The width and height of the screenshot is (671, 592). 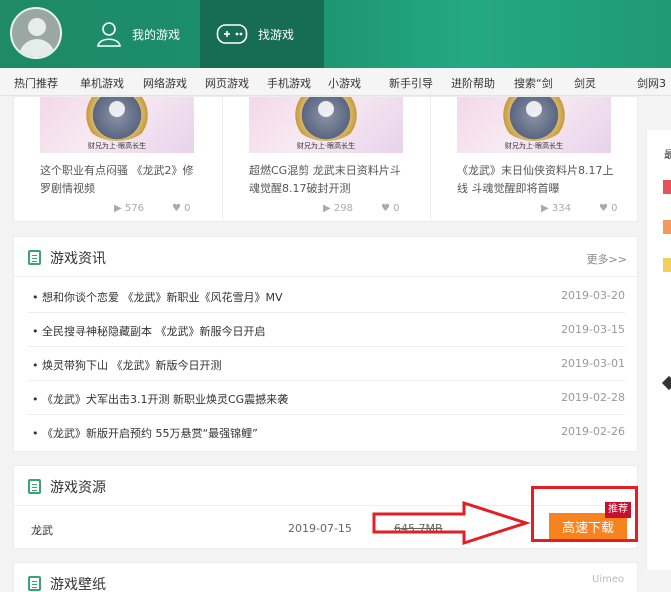 What do you see at coordinates (109, 34) in the screenshot?
I see `user-icon` at bounding box center [109, 34].